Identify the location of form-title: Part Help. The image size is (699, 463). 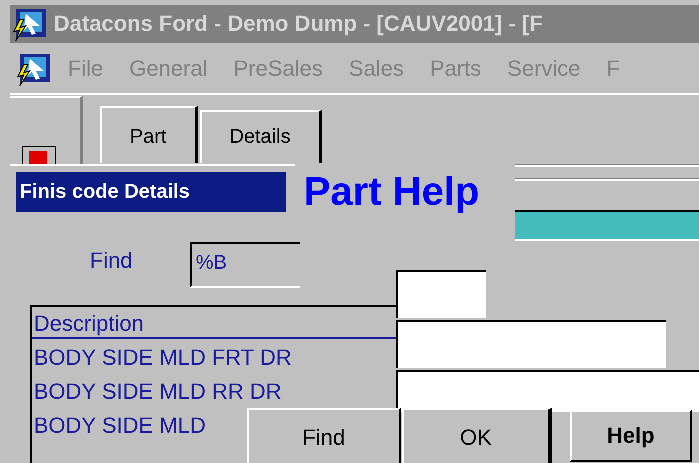
(392, 192).